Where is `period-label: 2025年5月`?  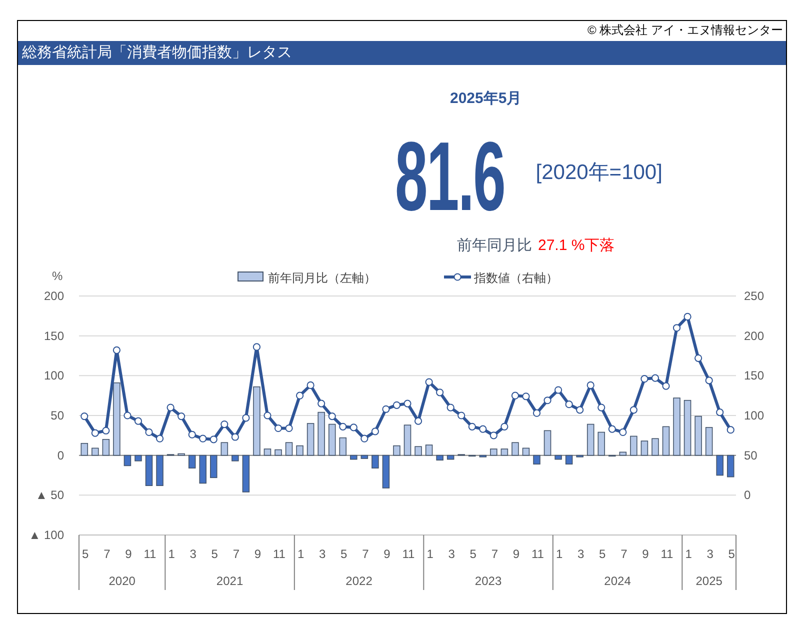 period-label: 2025年5月 is located at coordinates (486, 98).